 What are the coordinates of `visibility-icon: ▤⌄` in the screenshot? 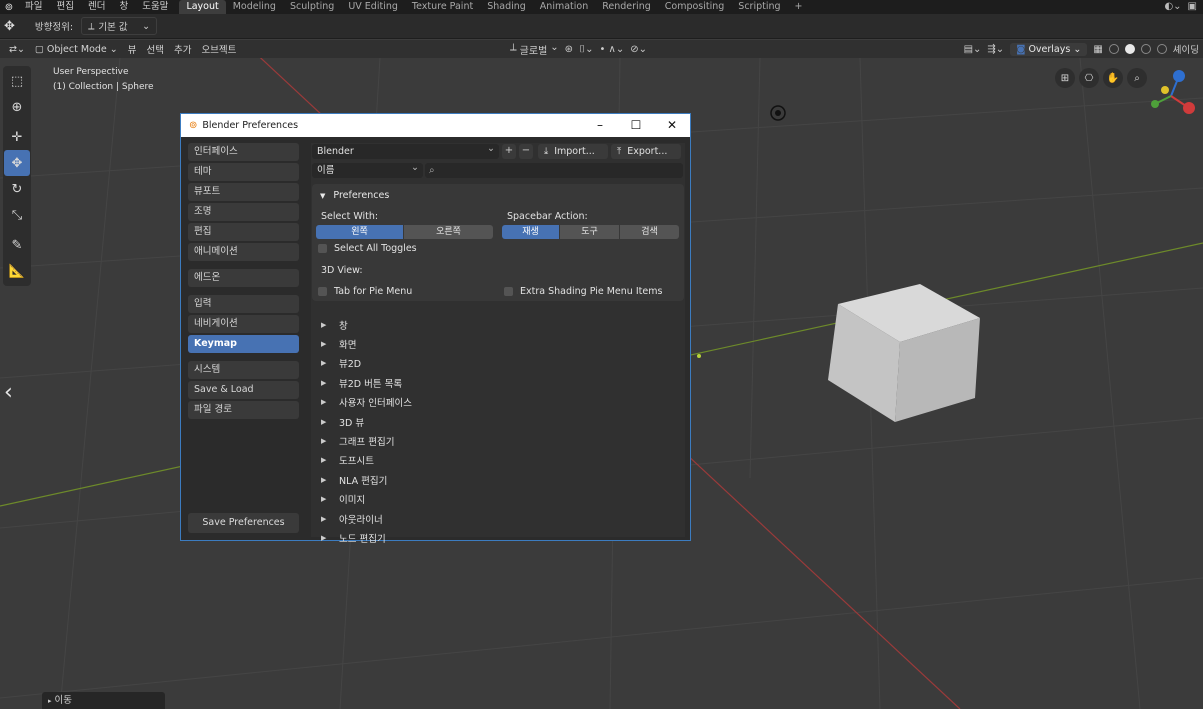 It's located at (973, 49).